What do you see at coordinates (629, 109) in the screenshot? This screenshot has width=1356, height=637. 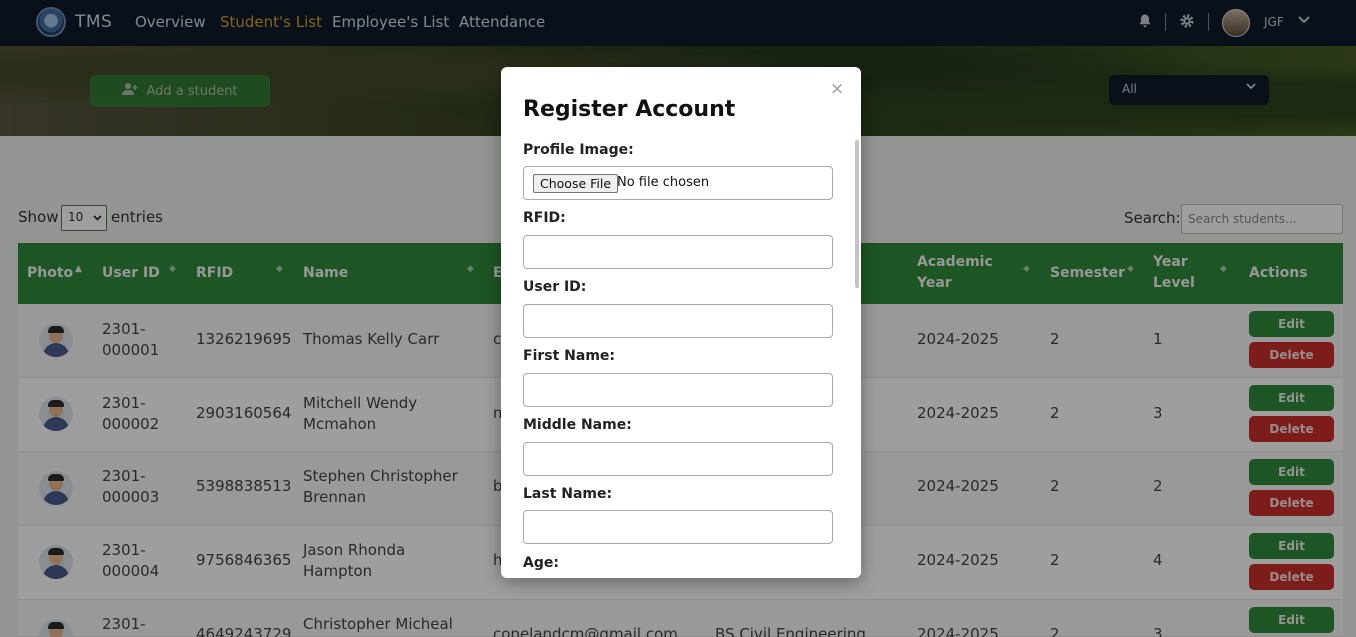 I see `modal-title: Register Account` at bounding box center [629, 109].